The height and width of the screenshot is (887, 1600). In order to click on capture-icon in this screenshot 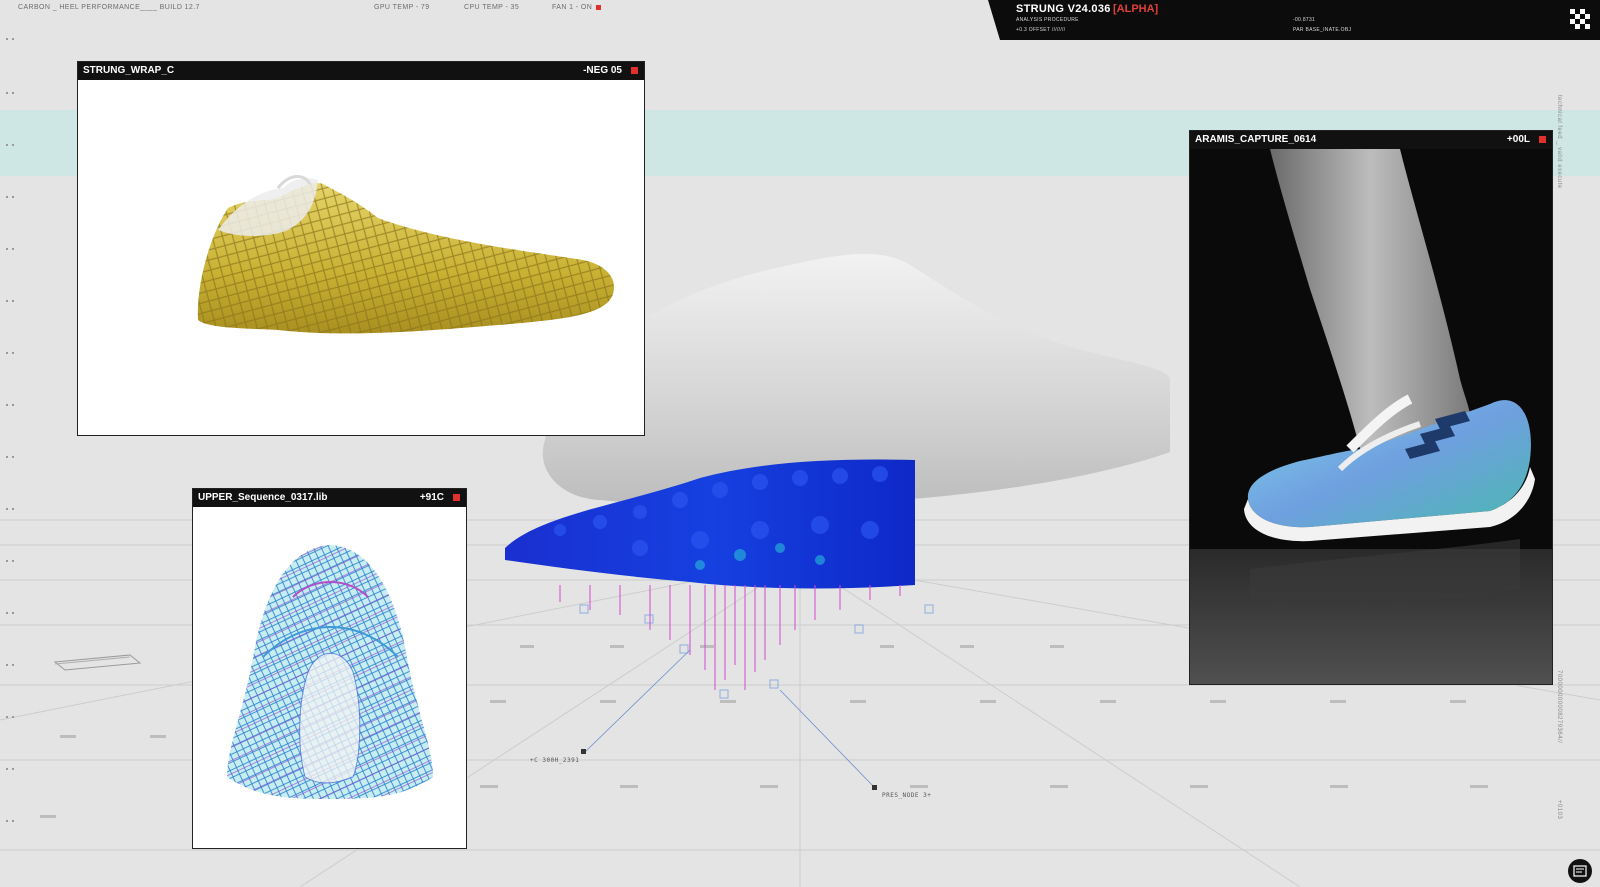, I will do `click(1580, 871)`.